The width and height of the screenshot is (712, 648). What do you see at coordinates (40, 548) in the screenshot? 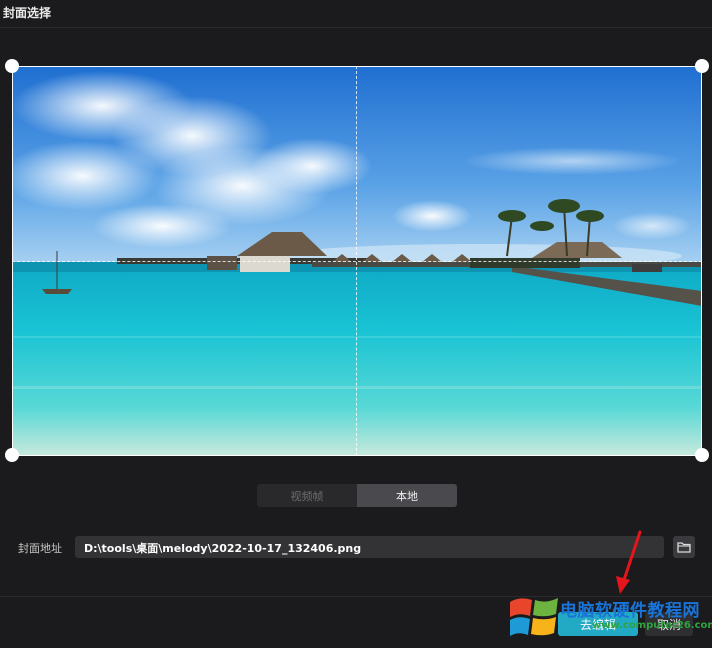
I see `cover-path-label: 封面地址` at bounding box center [40, 548].